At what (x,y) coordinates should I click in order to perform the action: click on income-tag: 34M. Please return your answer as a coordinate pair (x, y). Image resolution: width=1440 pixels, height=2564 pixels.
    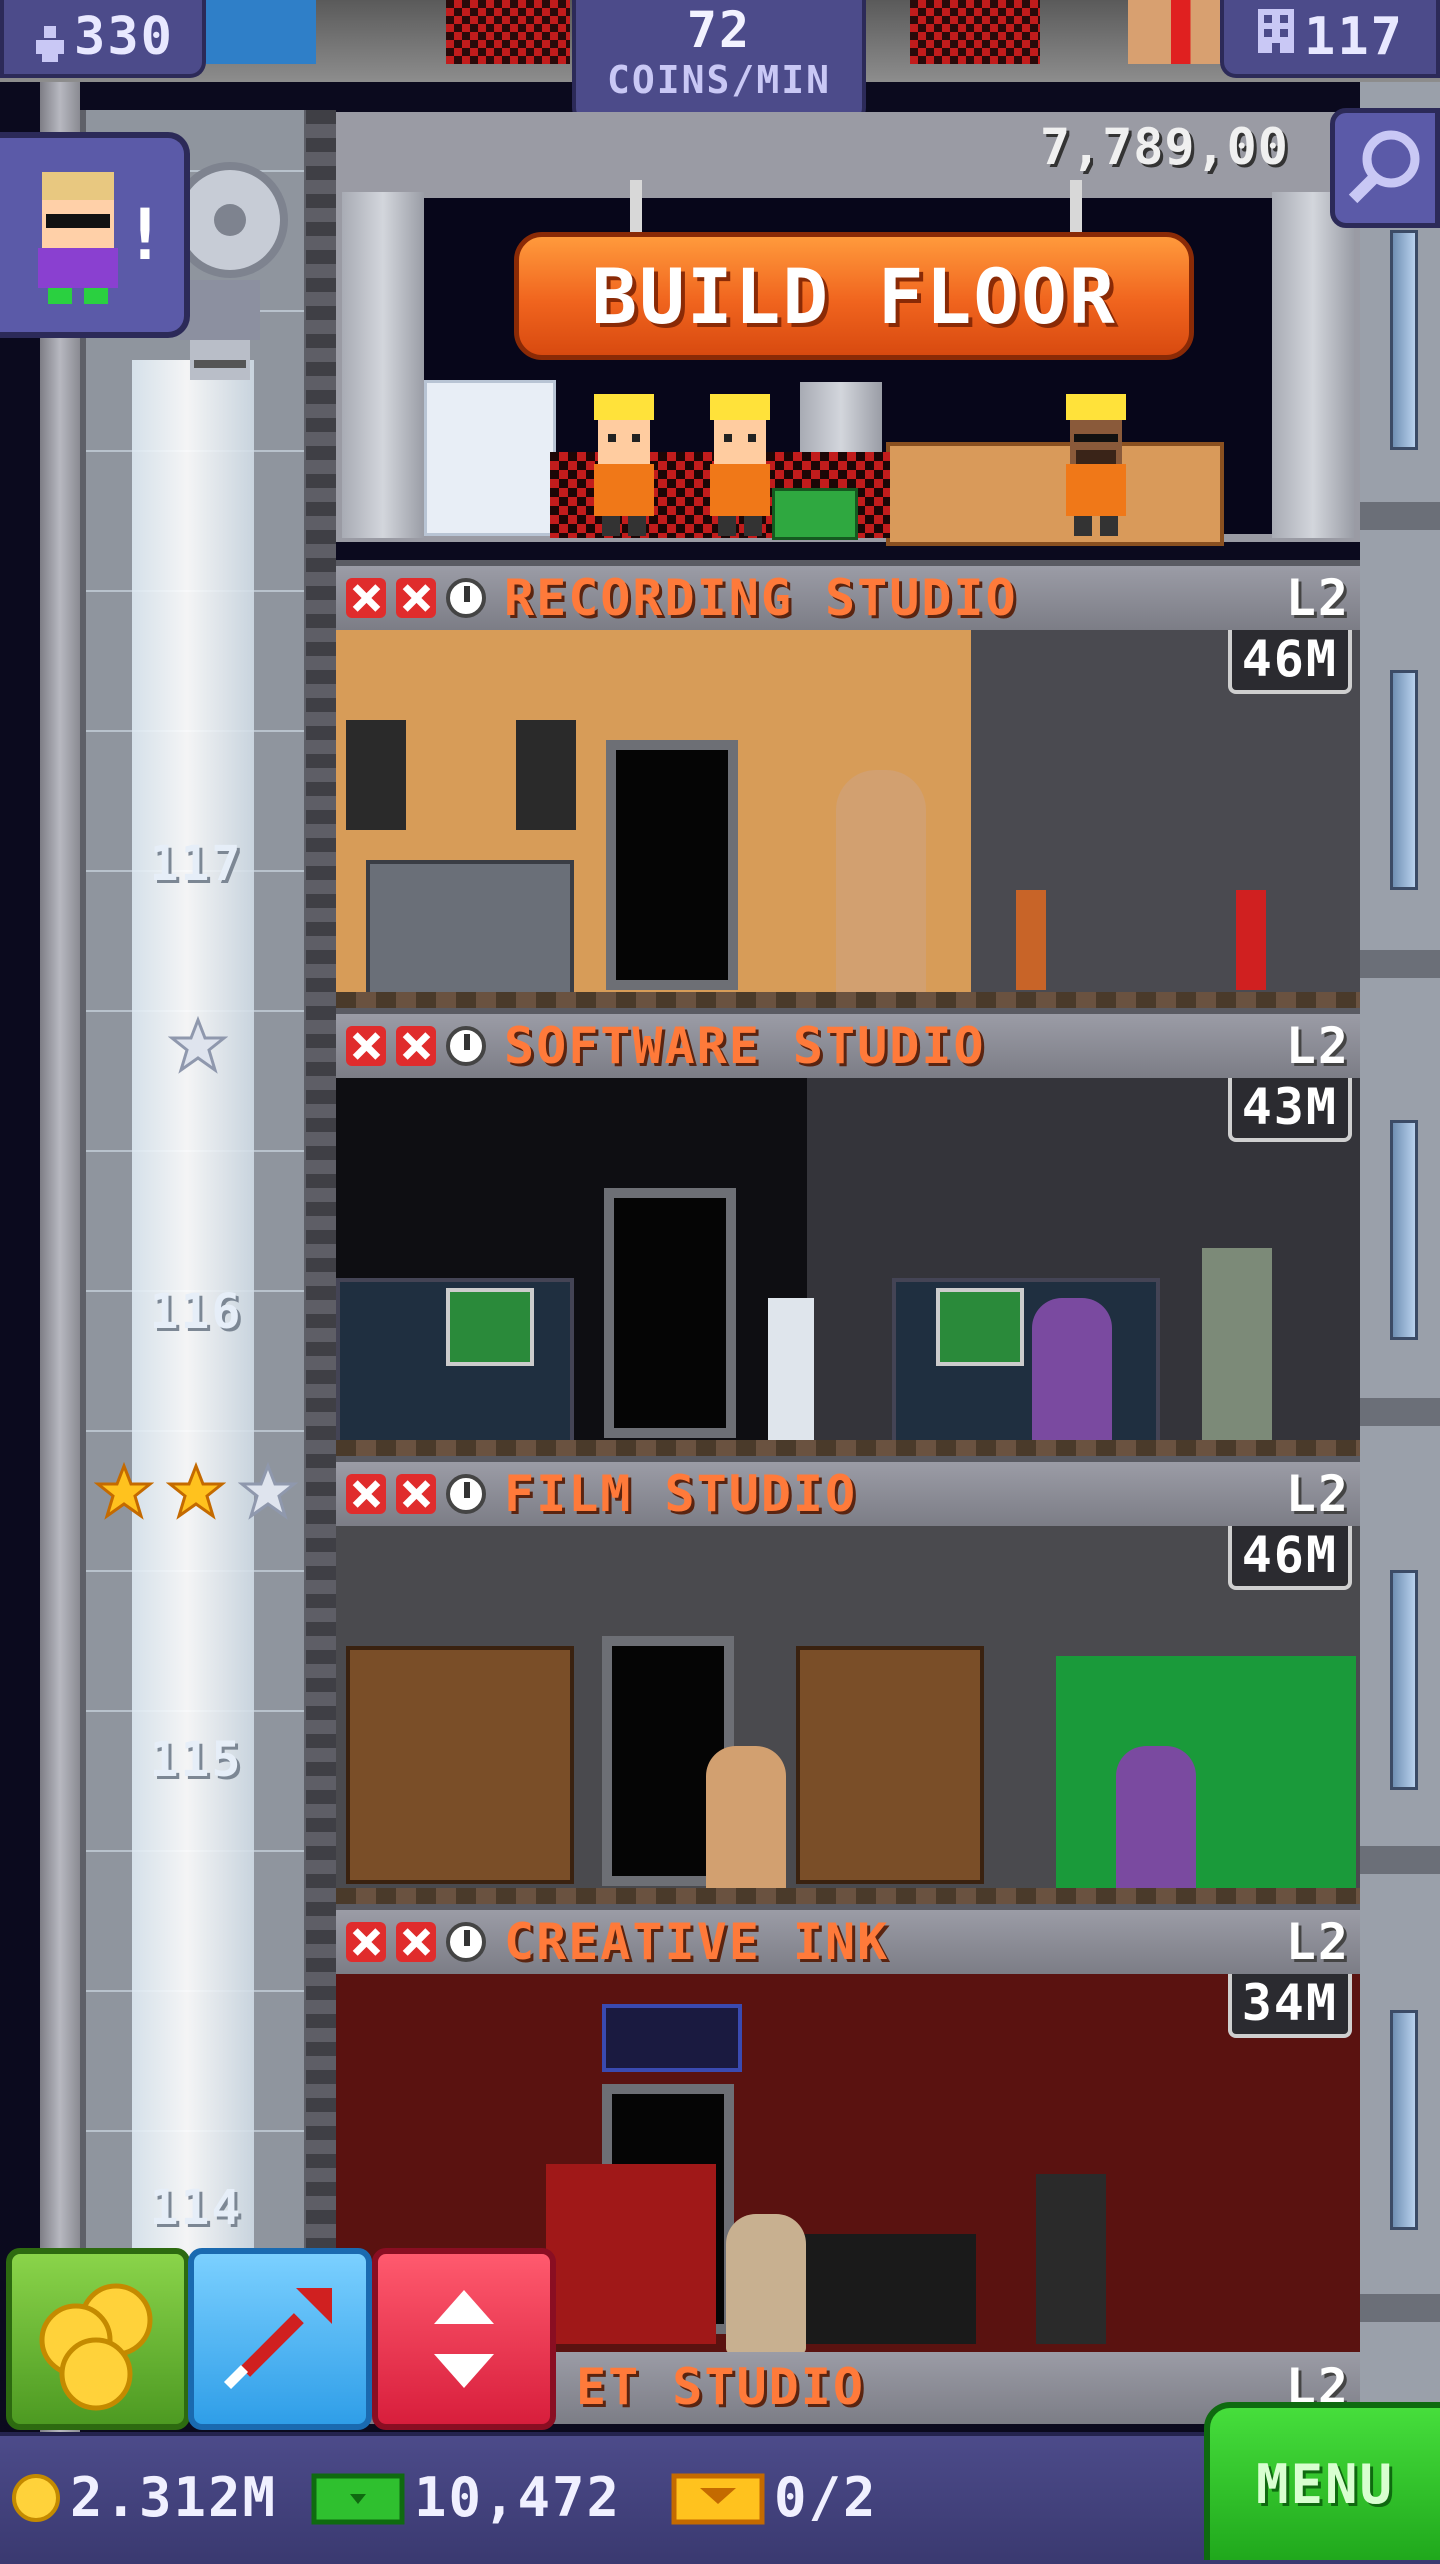
    Looking at the image, I should click on (1289, 2006).